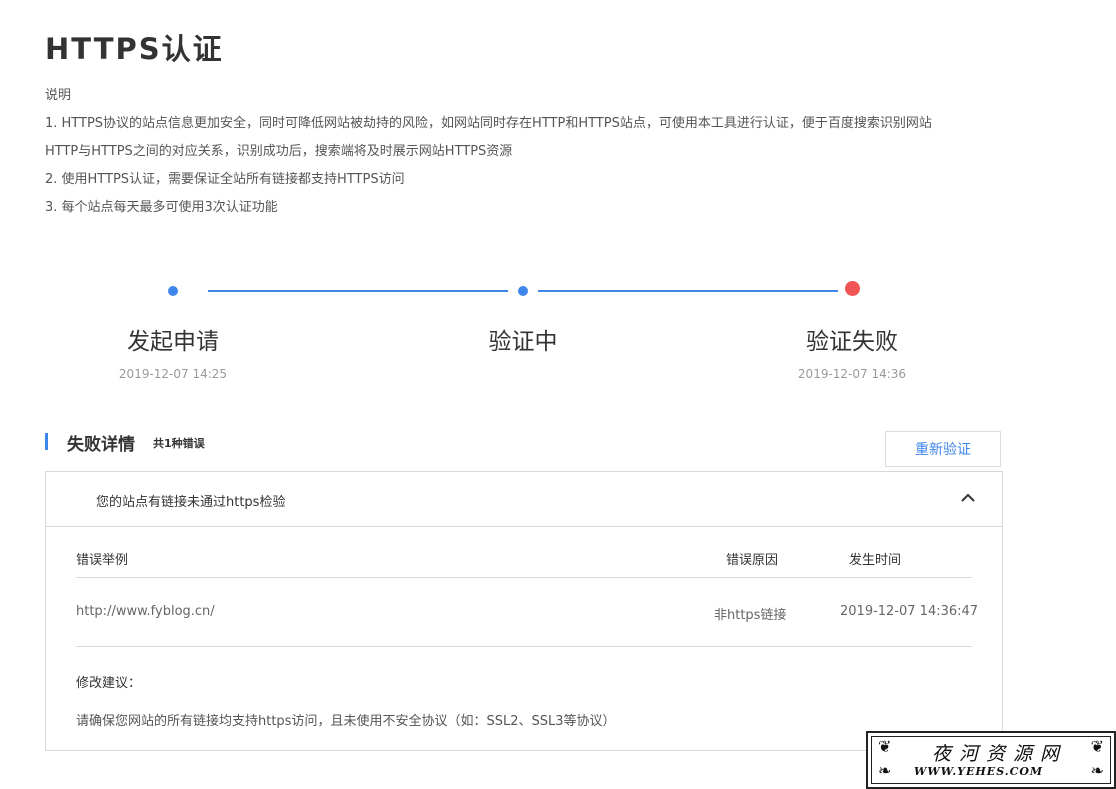  I want to click on table-divider-bottom, so click(524, 646).